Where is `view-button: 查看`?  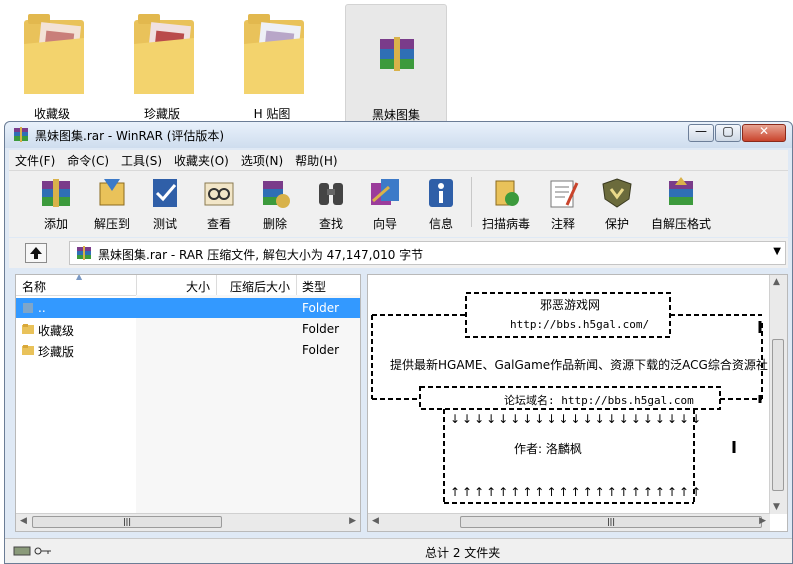 view-button: 查看 is located at coordinates (219, 204).